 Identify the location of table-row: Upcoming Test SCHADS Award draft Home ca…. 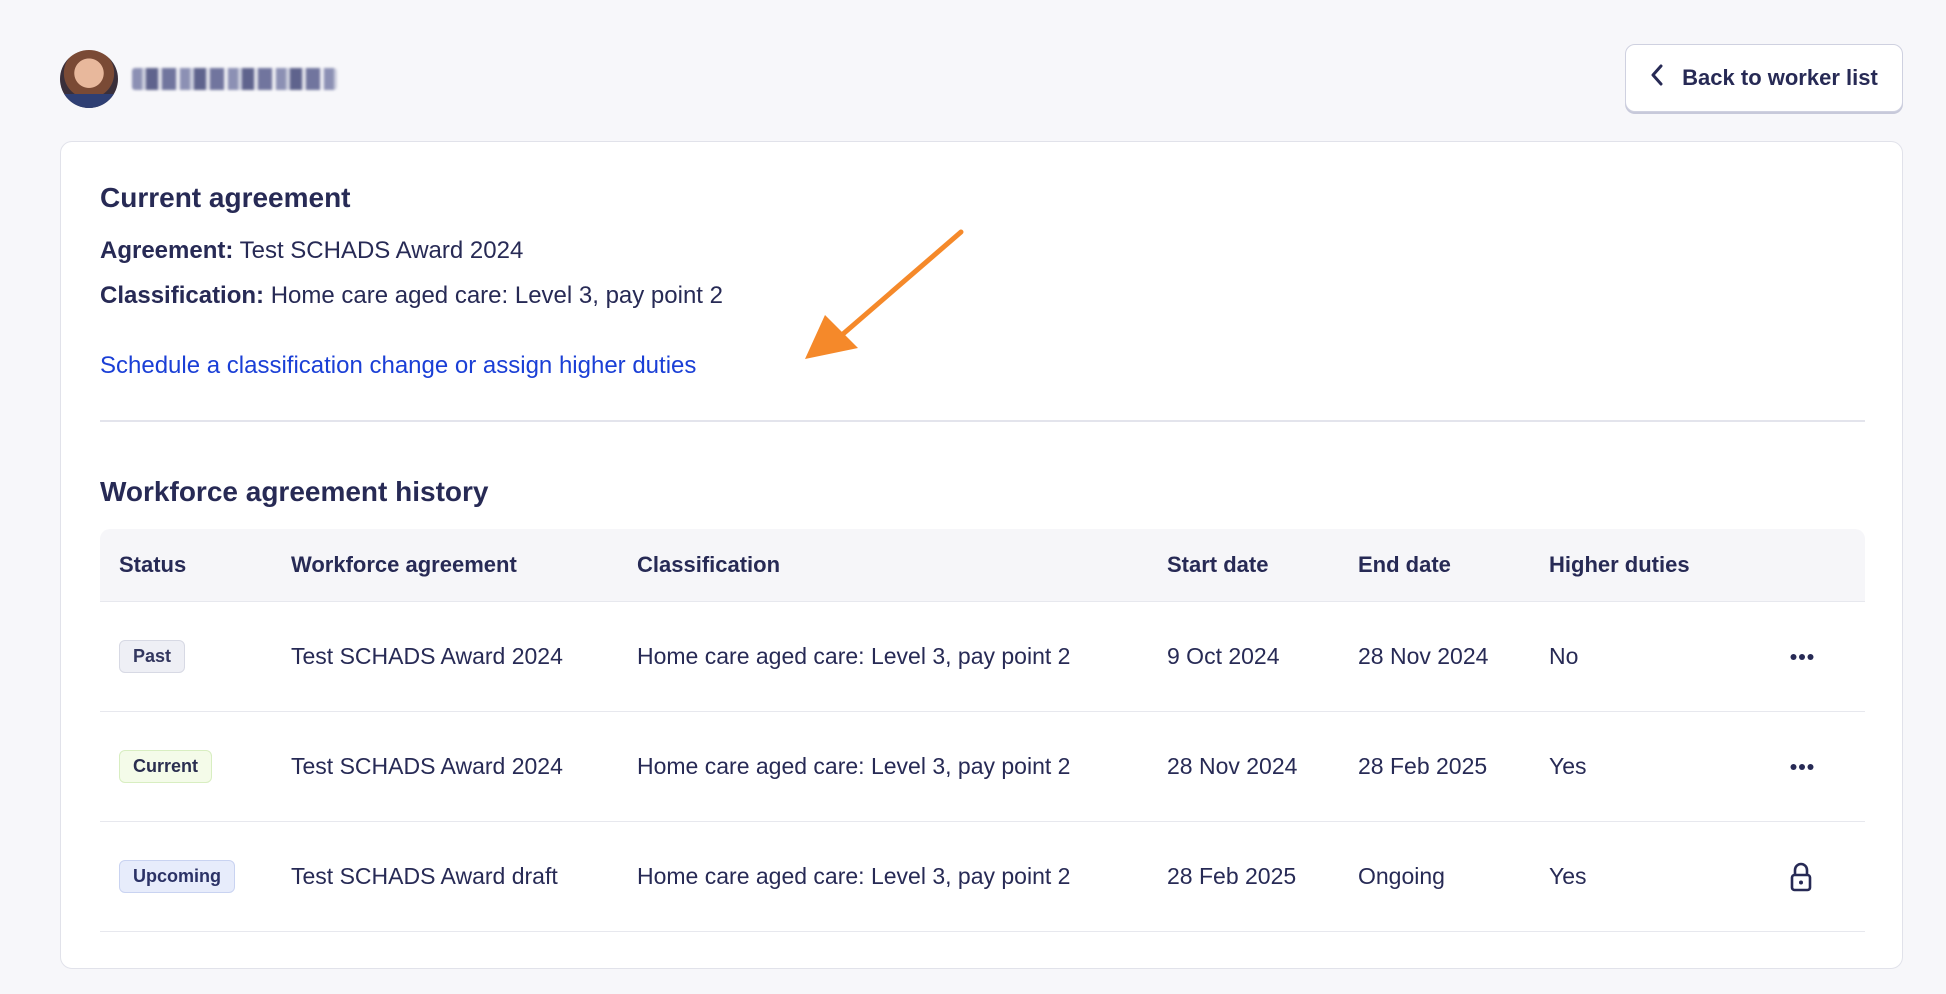
(982, 877).